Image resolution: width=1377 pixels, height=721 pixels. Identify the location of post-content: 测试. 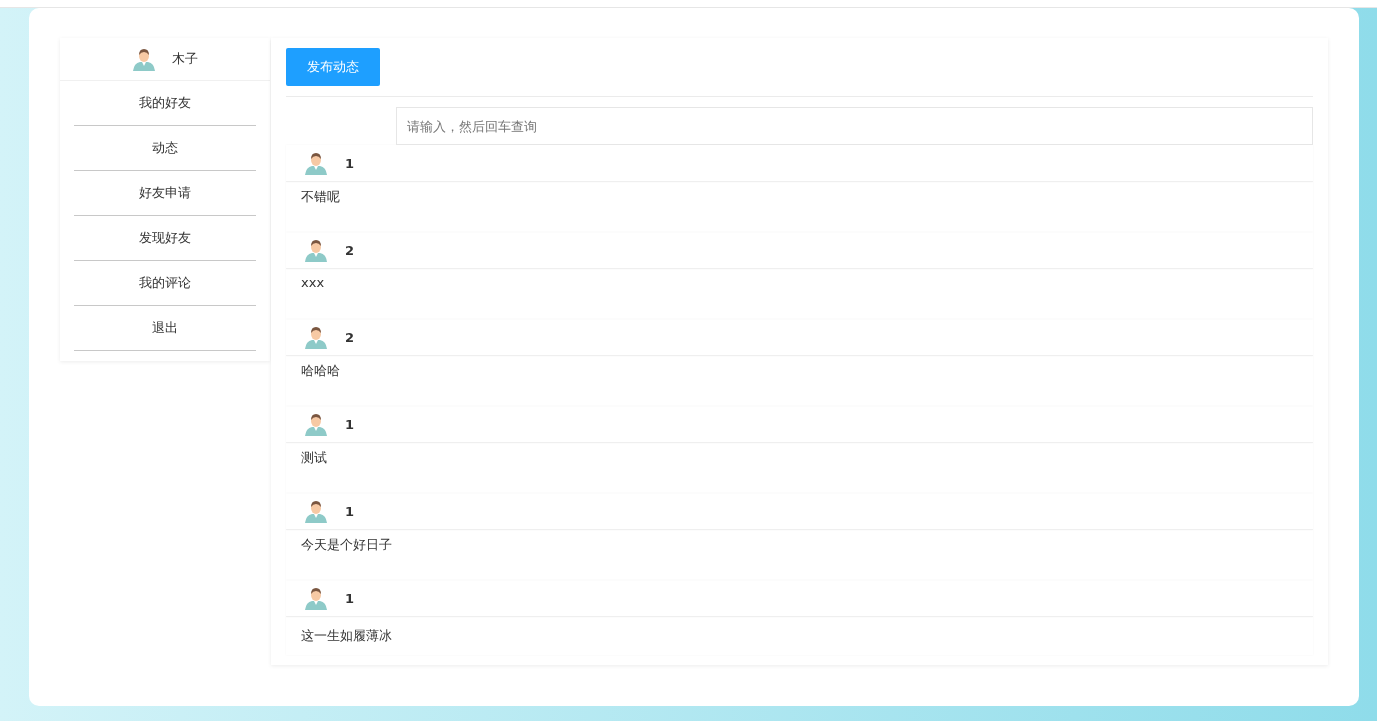
(314, 458).